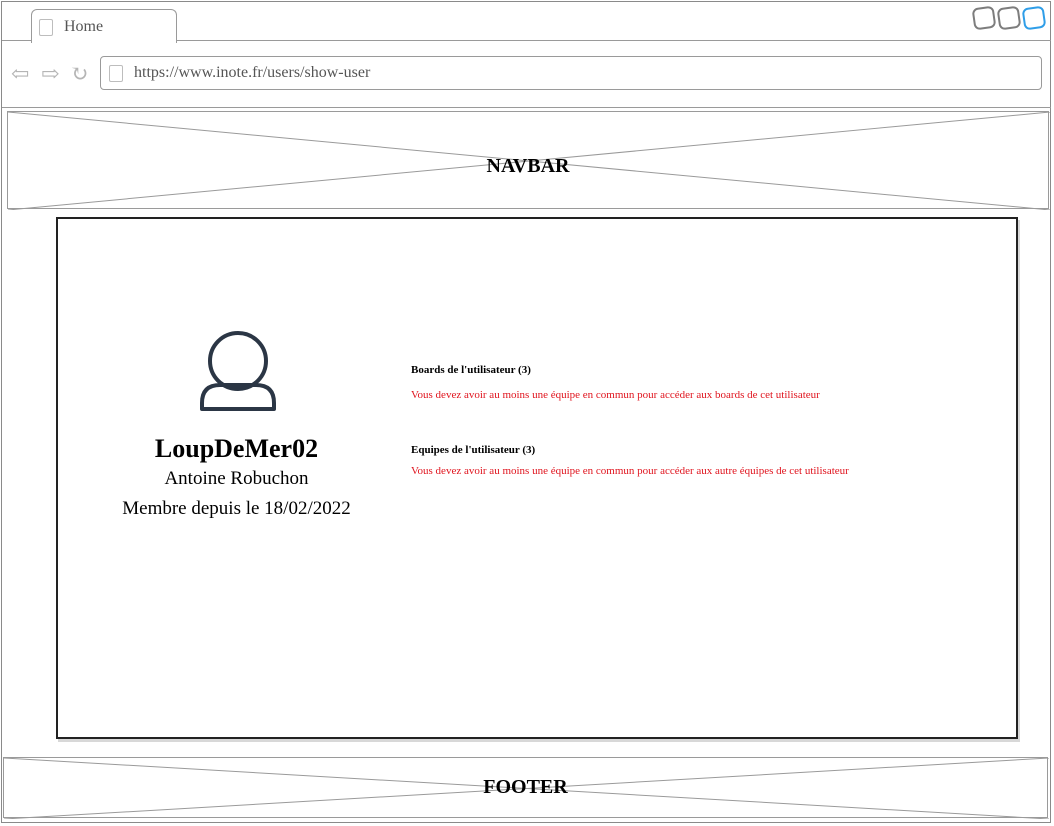 The width and height of the screenshot is (1054, 826). What do you see at coordinates (526, 22) in the screenshot?
I see `tab-strip: Home` at bounding box center [526, 22].